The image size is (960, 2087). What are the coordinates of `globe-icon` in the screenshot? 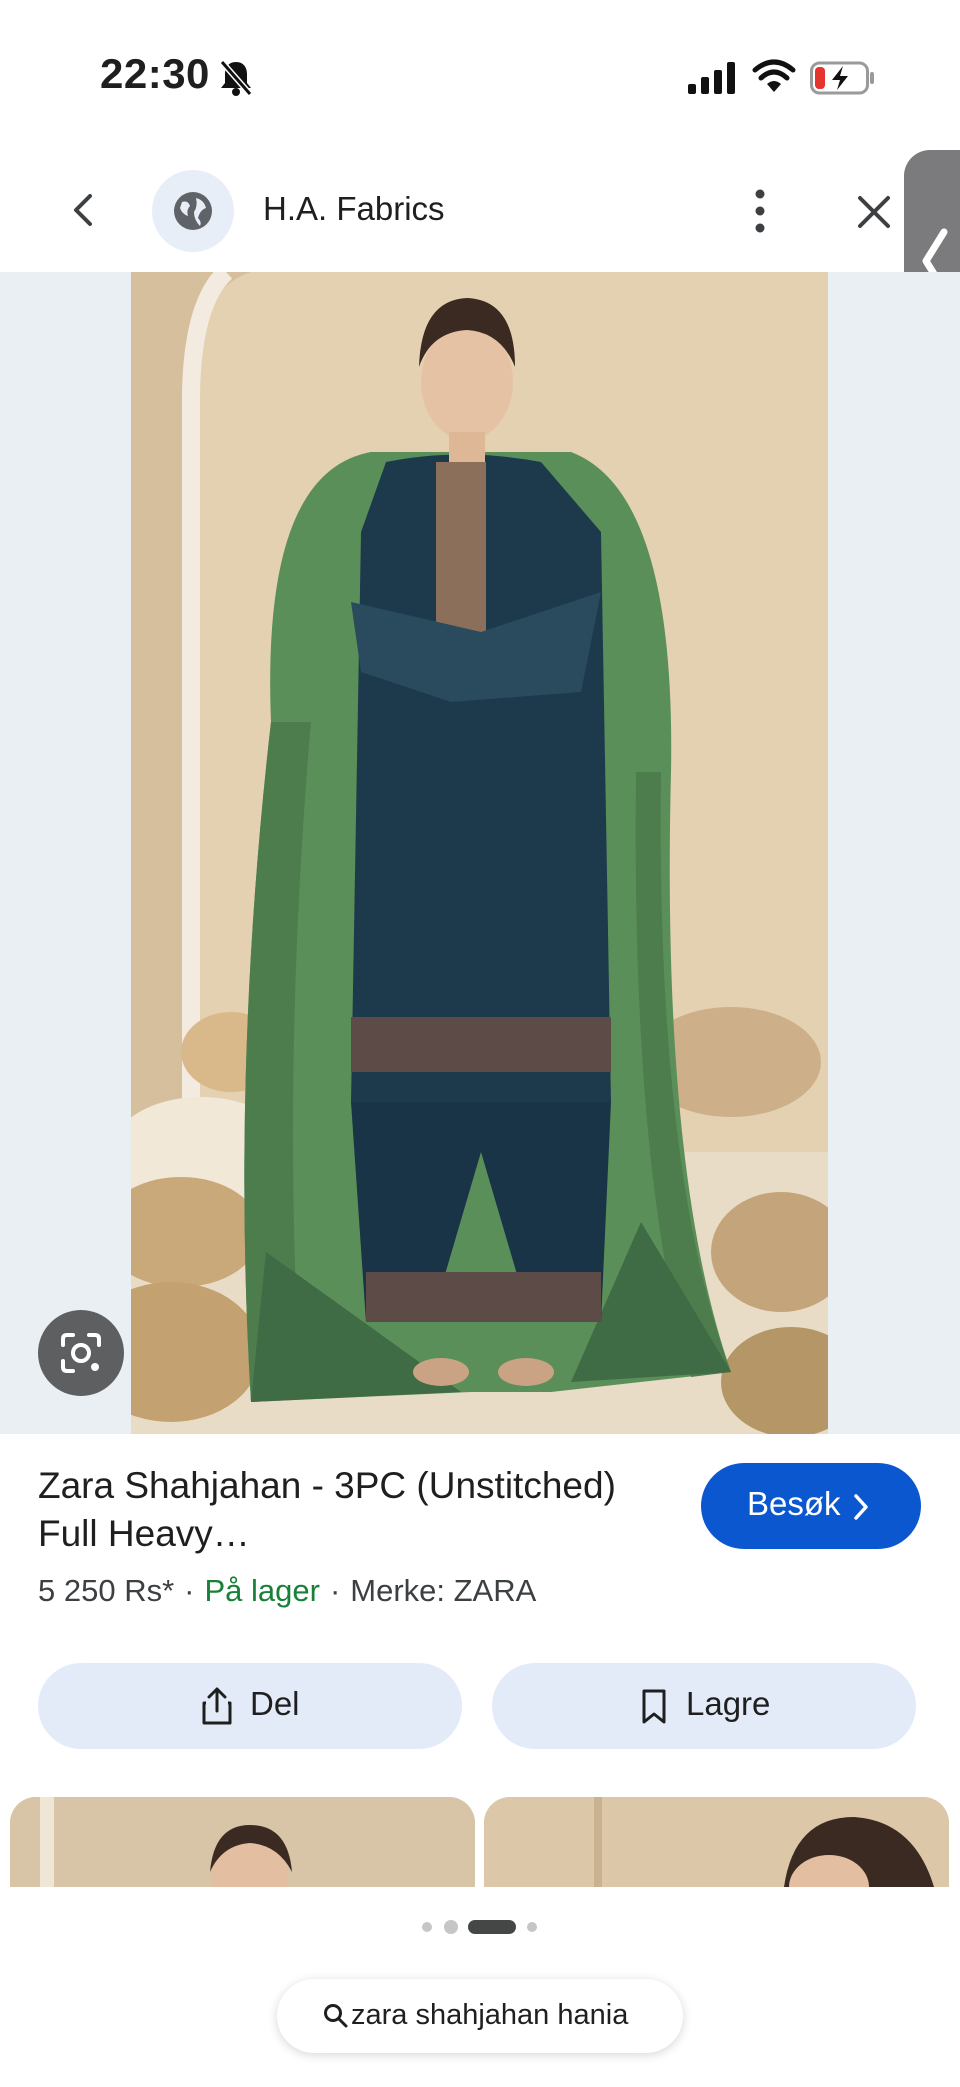 It's located at (193, 211).